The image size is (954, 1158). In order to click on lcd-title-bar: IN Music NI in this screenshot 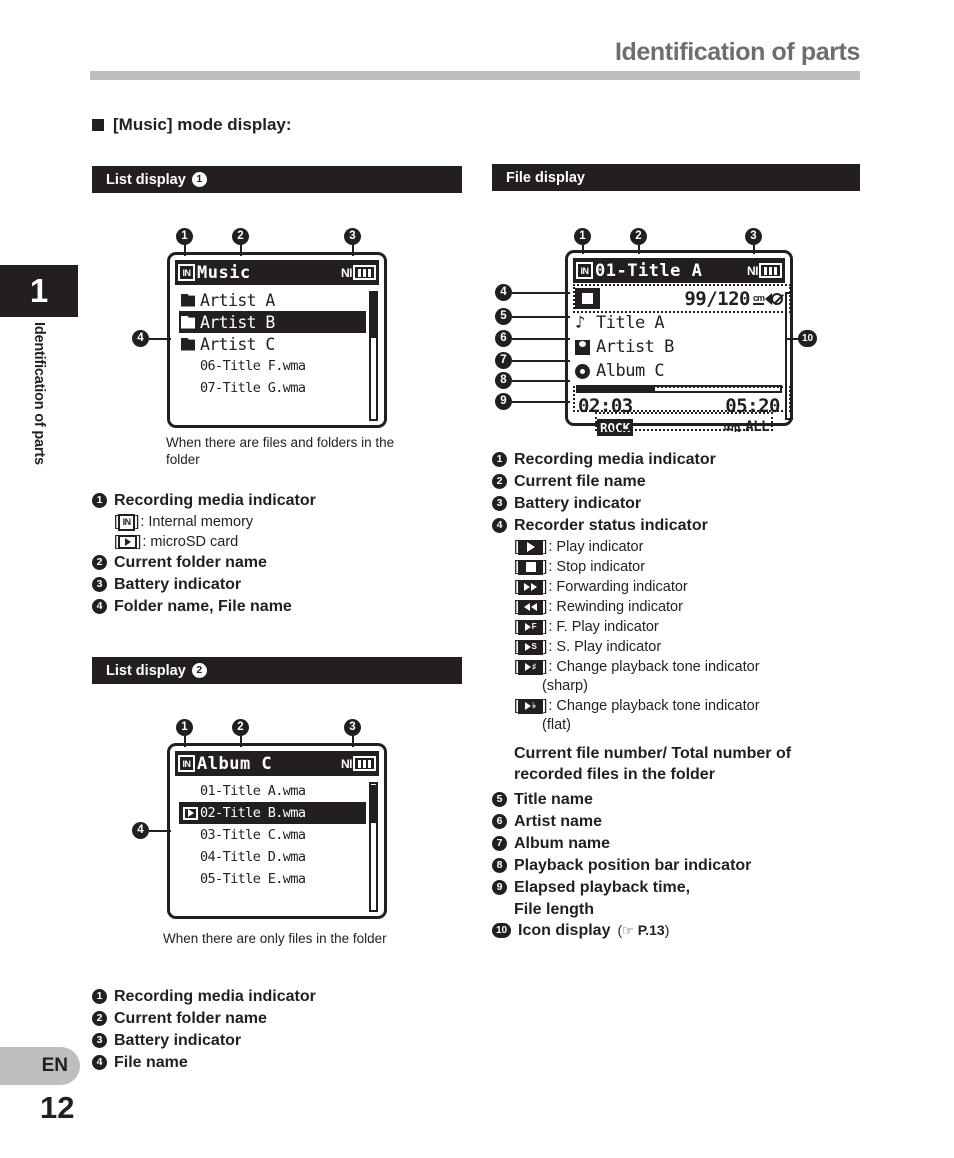, I will do `click(277, 272)`.